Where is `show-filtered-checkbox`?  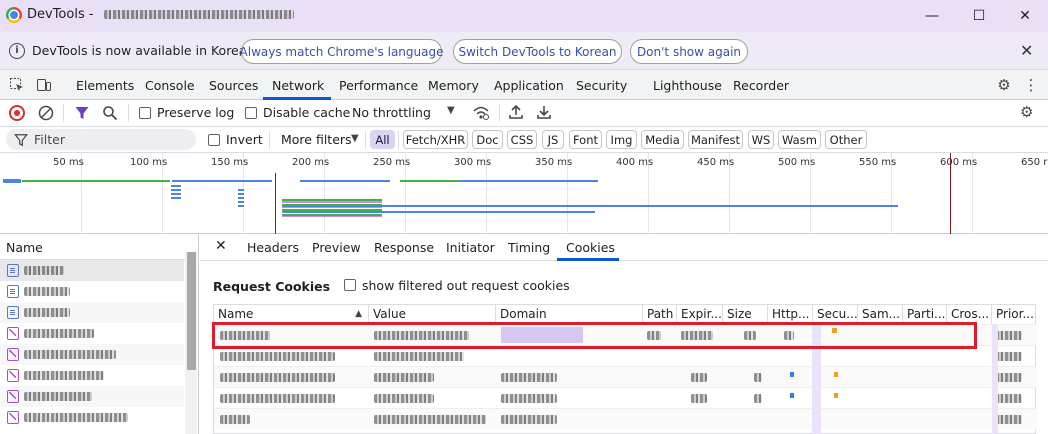
show-filtered-checkbox is located at coordinates (350, 285).